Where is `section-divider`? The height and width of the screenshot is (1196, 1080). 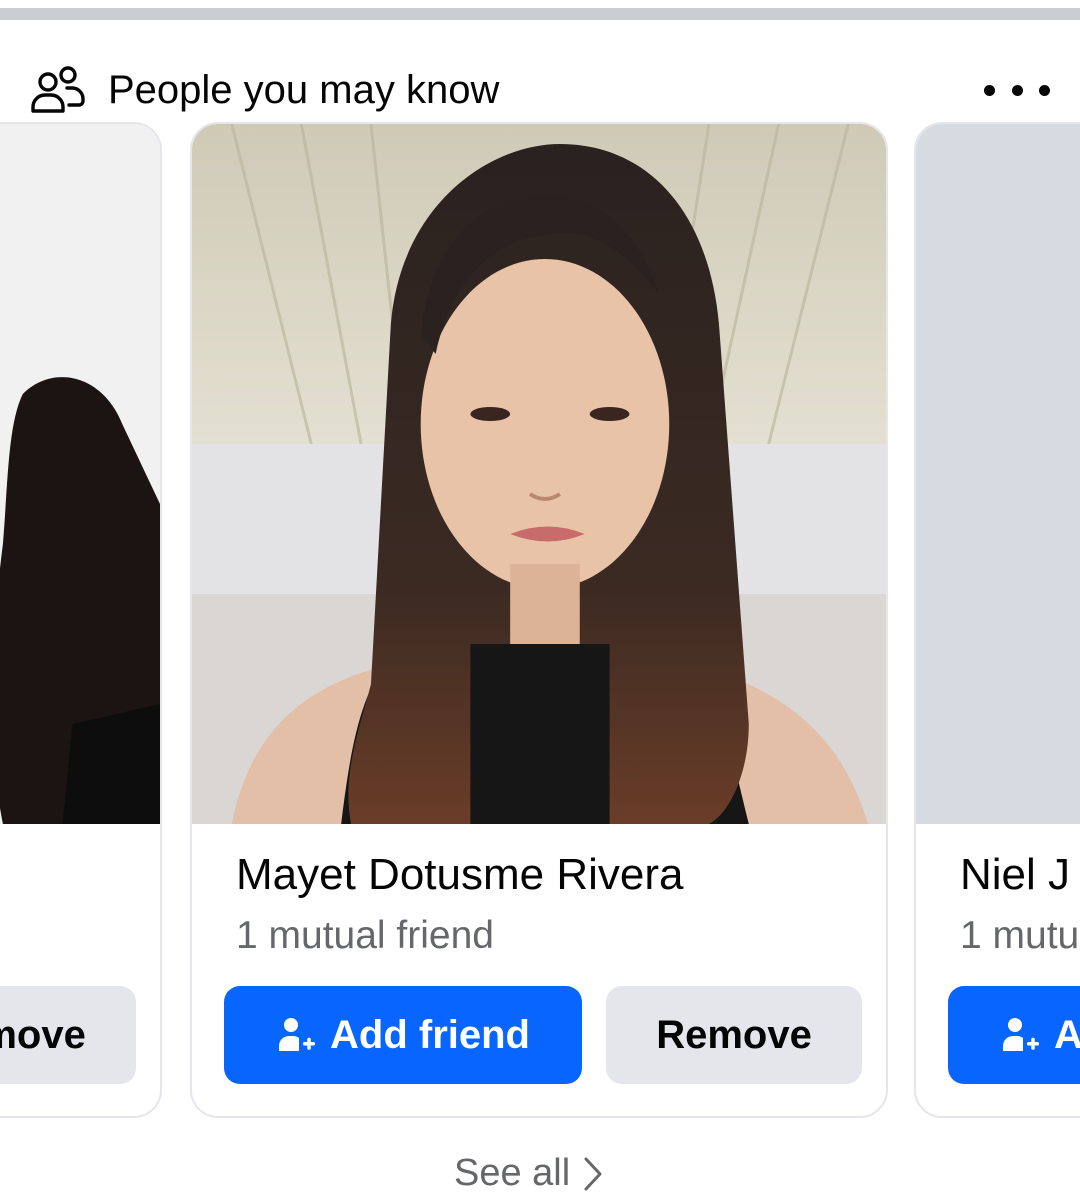 section-divider is located at coordinates (540, 14).